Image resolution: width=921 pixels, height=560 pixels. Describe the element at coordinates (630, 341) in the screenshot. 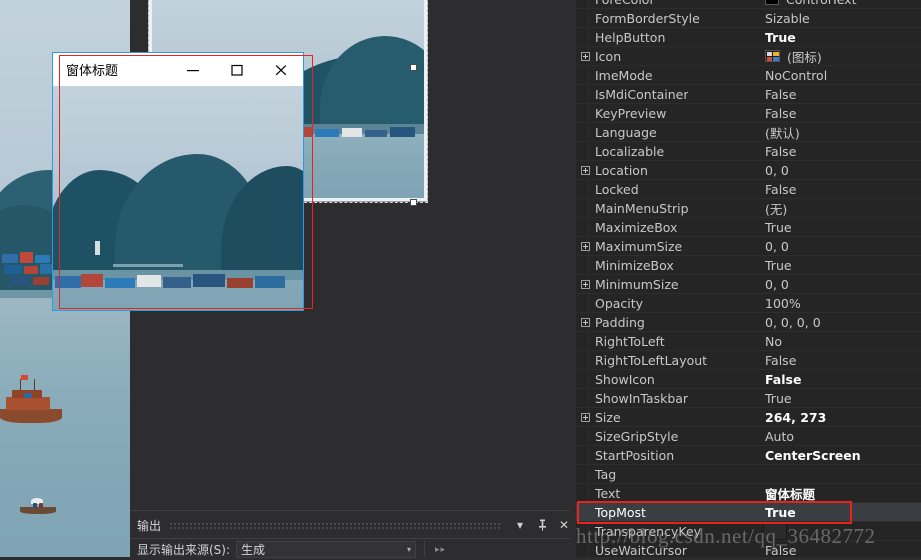

I see `property-name: RightToLeft` at that location.